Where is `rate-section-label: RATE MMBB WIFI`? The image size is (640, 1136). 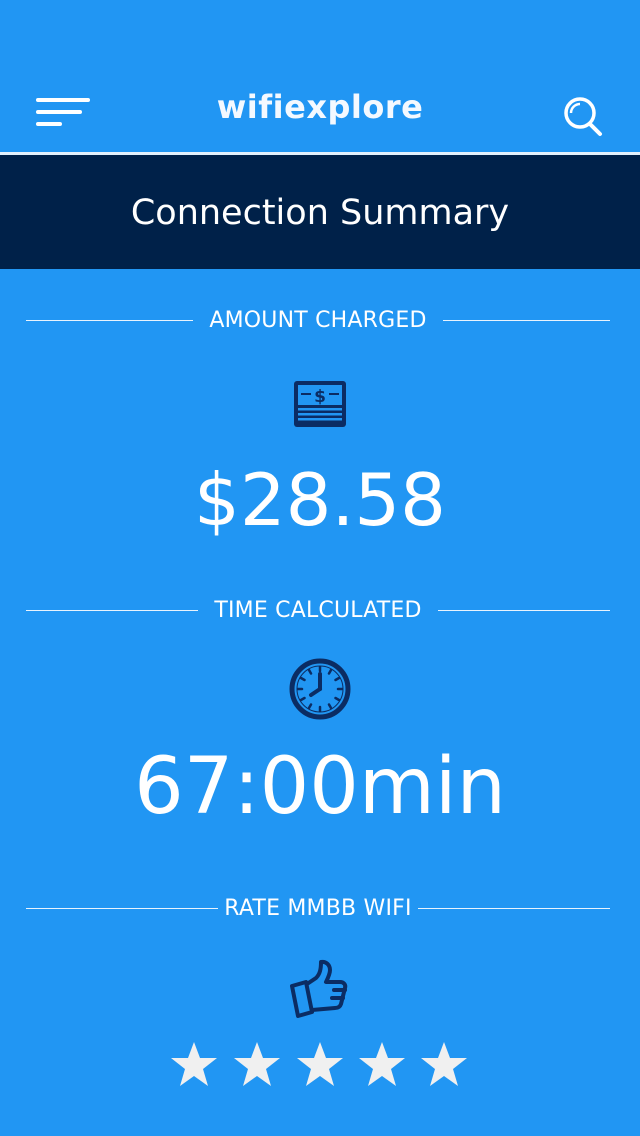
rate-section-label: RATE MMBB WIFI is located at coordinates (318, 908).